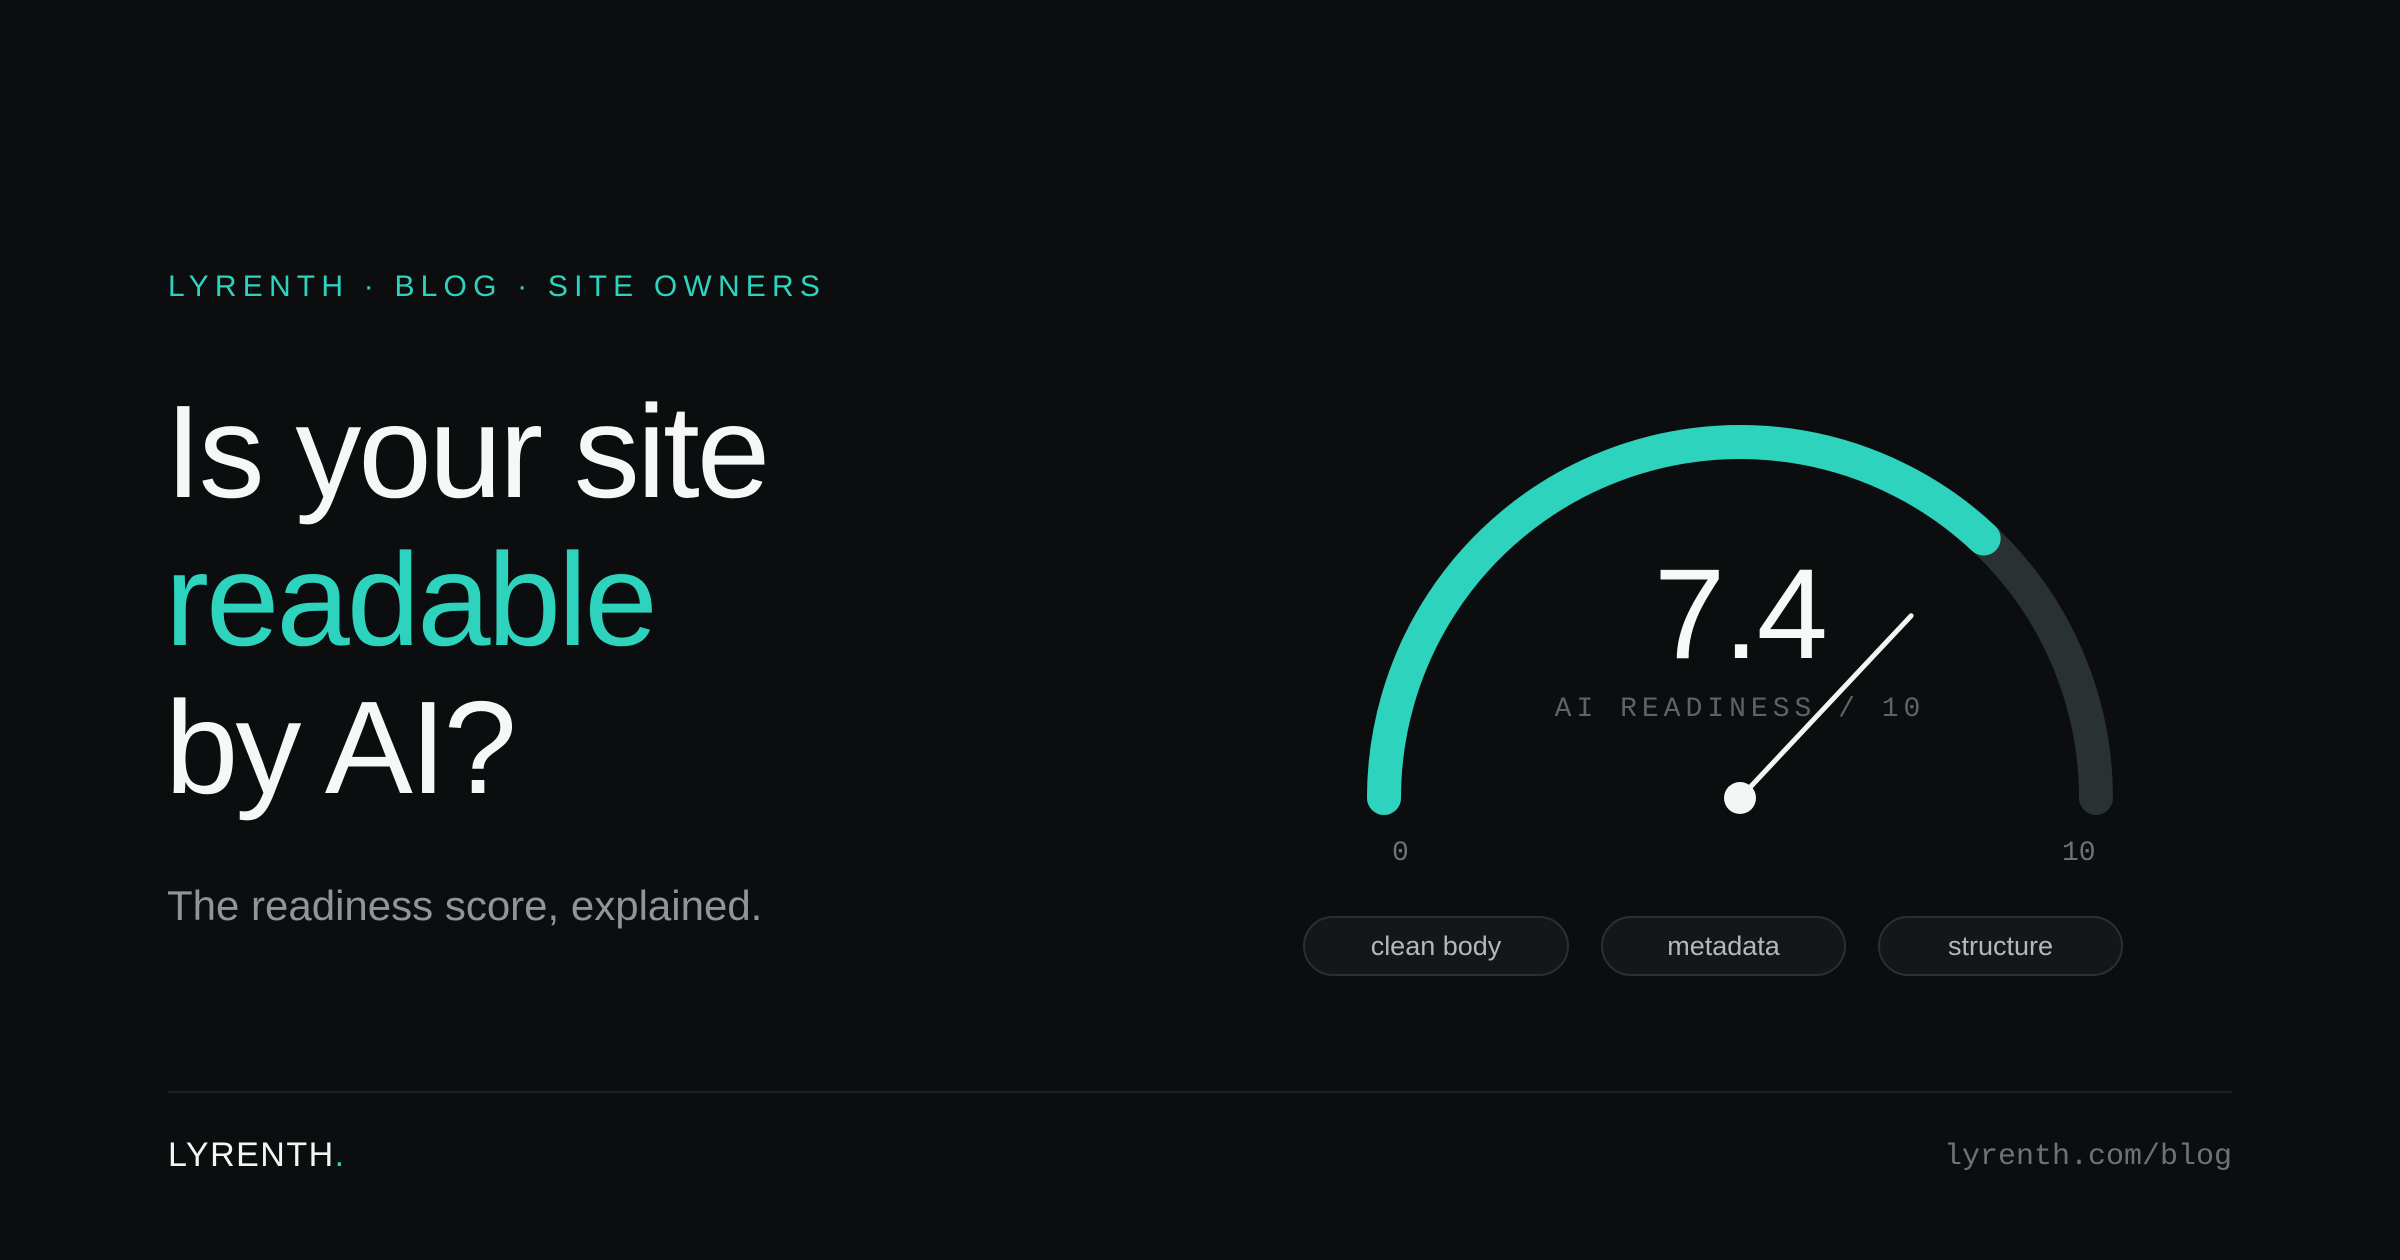 Image resolution: width=2400 pixels, height=1260 pixels. Describe the element at coordinates (1400, 853) in the screenshot. I see `gauge-min-label: 0` at that location.